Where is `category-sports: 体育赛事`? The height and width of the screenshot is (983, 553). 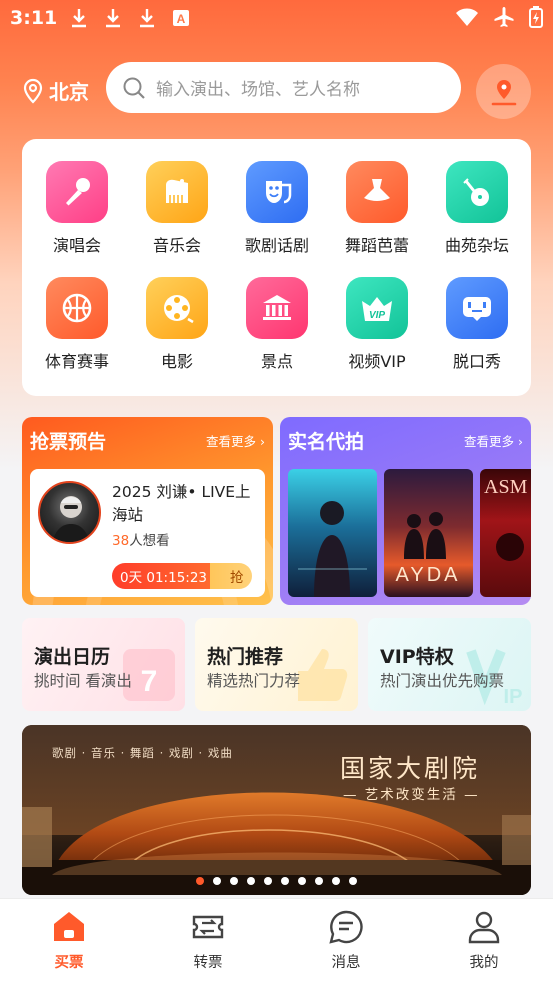 category-sports: 体育赛事 is located at coordinates (77, 324).